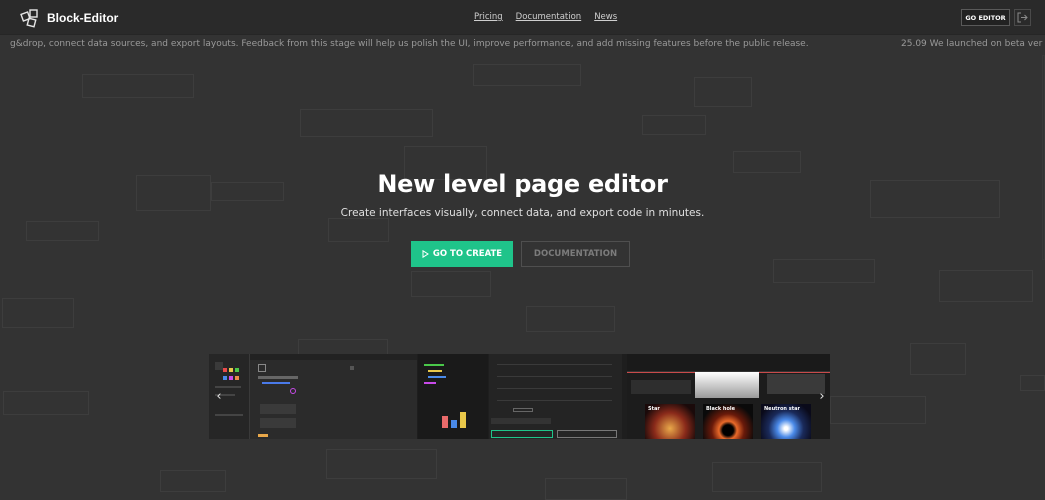  What do you see at coordinates (972, 44) in the screenshot?
I see `ticker-text-next: 25.09 We launched on beta ver` at bounding box center [972, 44].